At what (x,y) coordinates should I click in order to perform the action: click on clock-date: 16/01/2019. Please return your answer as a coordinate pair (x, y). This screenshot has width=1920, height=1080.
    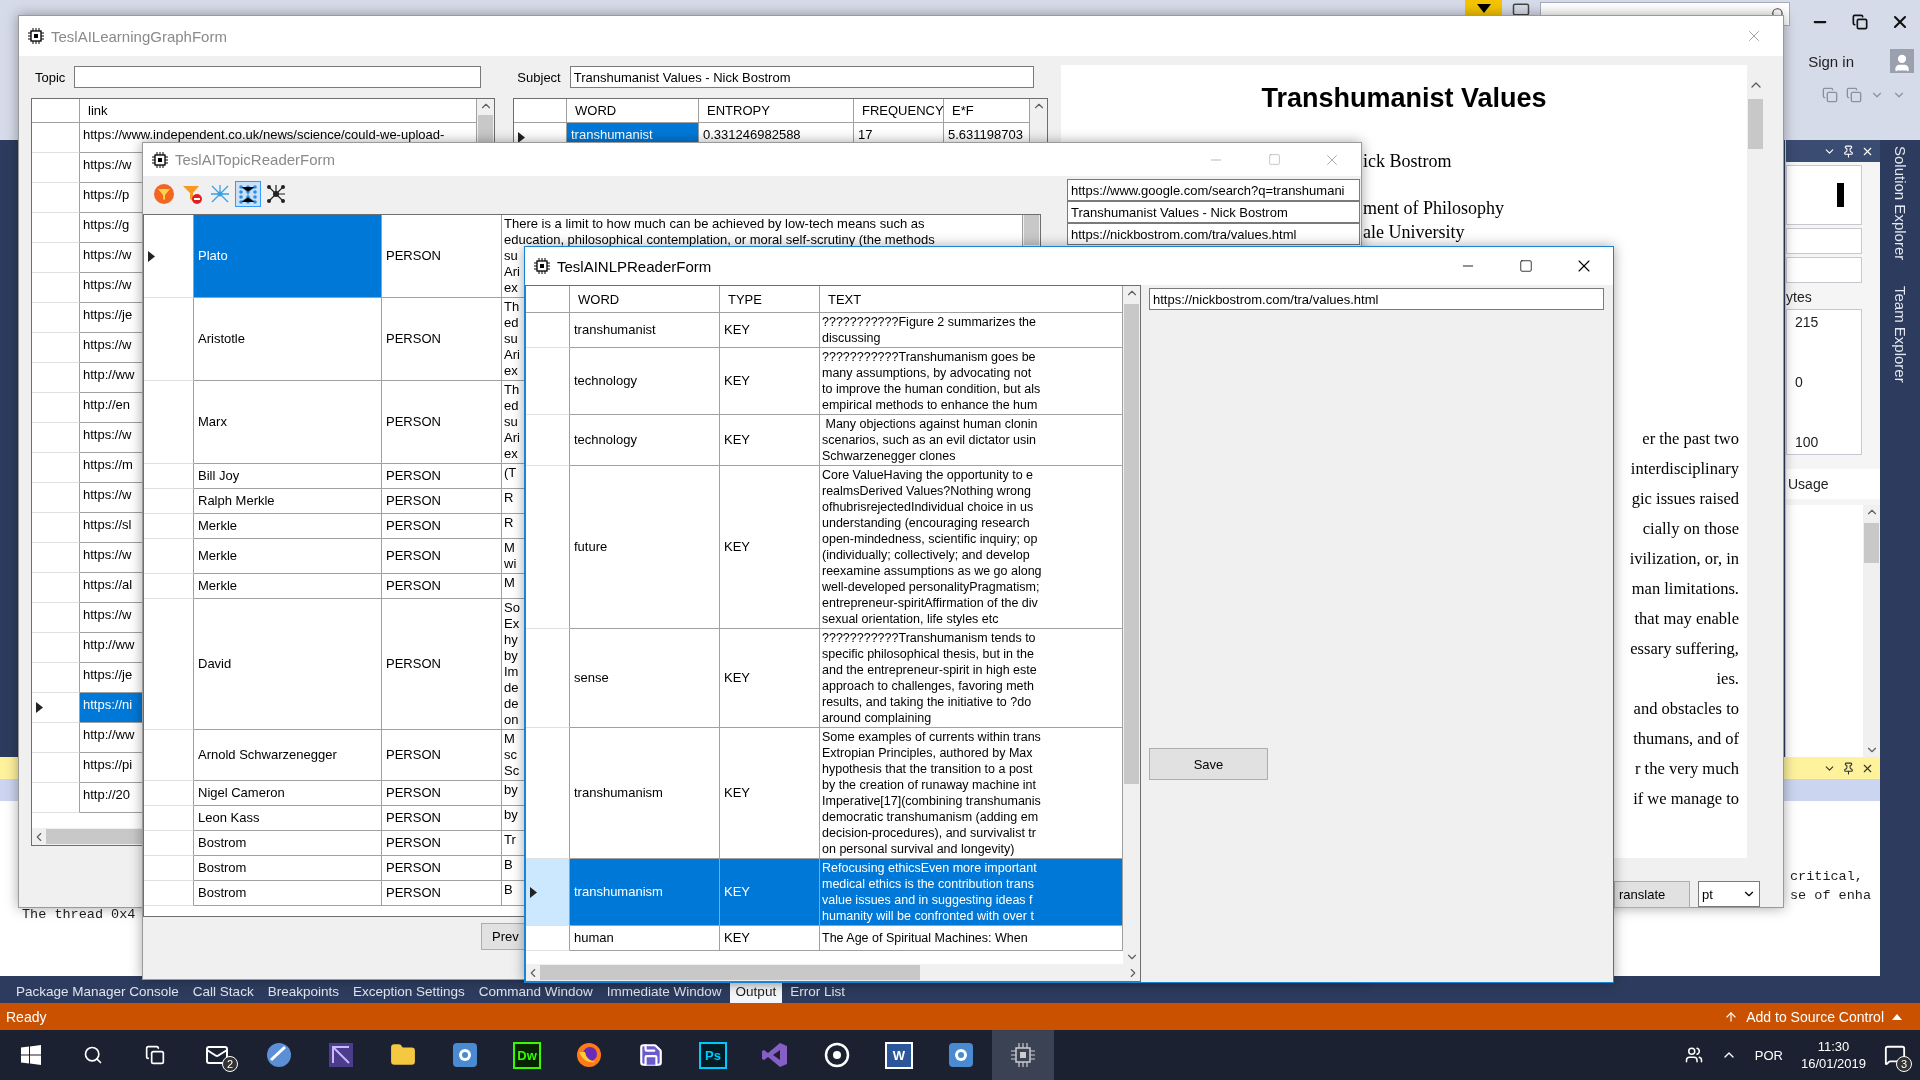
    Looking at the image, I should click on (1833, 1063).